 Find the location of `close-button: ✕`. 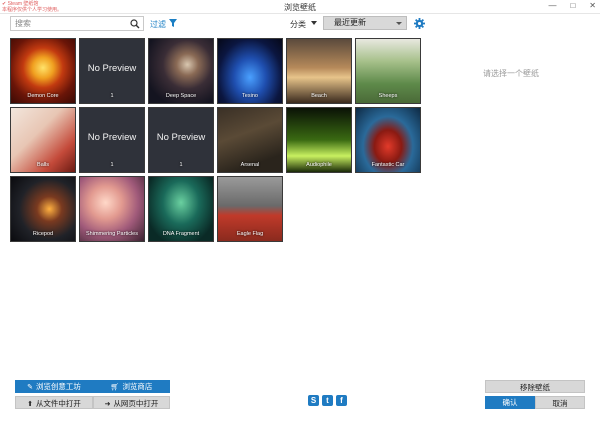

close-button: ✕ is located at coordinates (592, 5).